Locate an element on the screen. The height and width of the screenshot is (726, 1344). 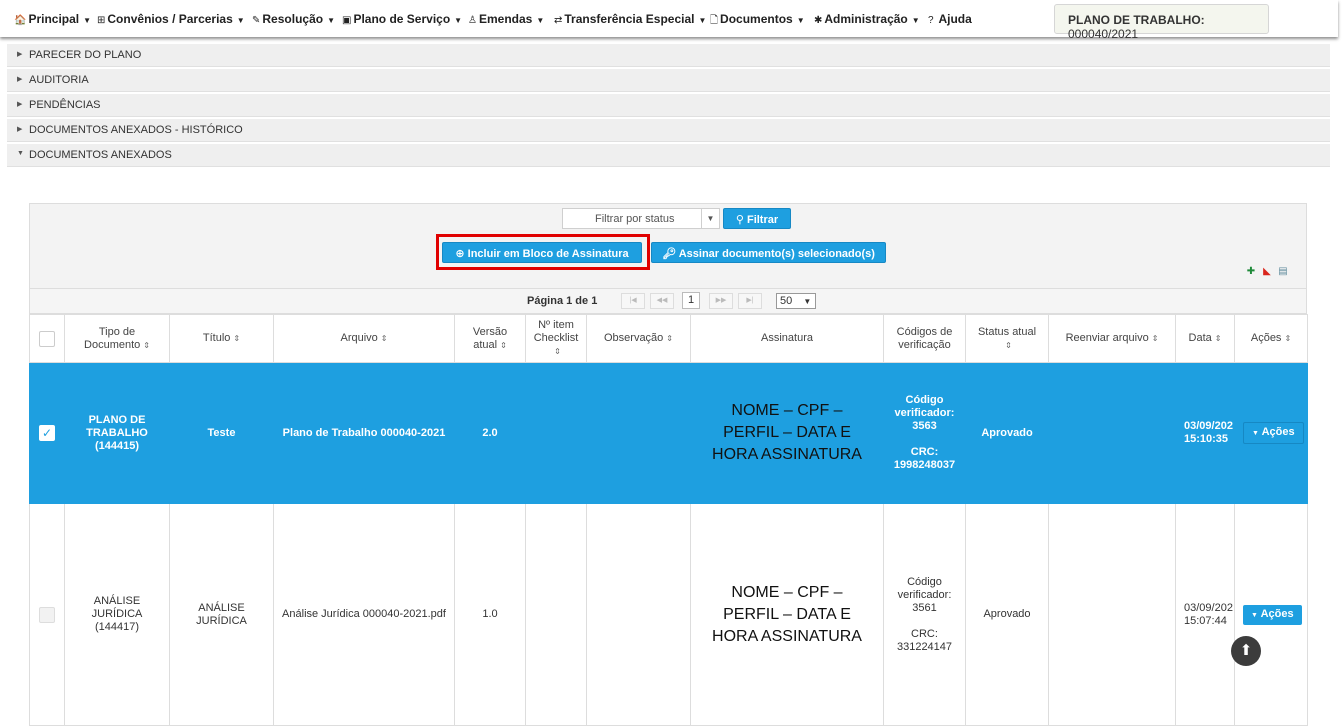
col-label: Tipo de is located at coordinates (117, 331).